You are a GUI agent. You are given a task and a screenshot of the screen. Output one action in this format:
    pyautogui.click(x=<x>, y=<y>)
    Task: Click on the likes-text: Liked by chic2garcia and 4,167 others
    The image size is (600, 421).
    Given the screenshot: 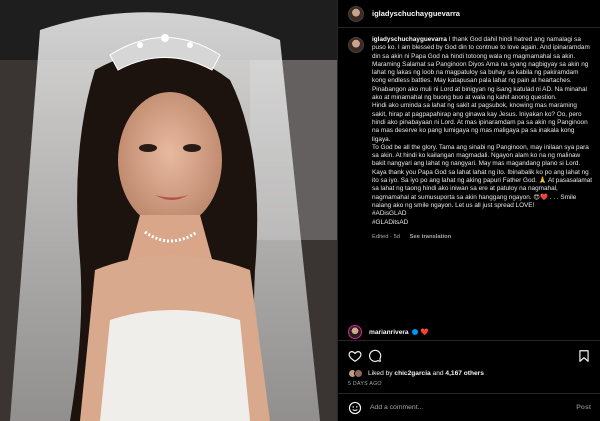 What is the action you would take?
    pyautogui.click(x=426, y=373)
    